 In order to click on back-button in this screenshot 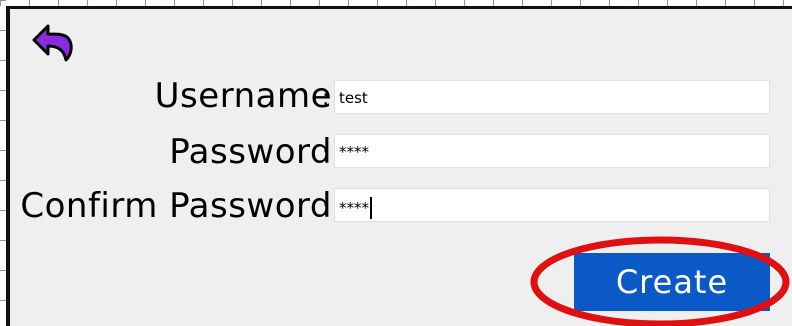, I will do `click(54, 44)`.